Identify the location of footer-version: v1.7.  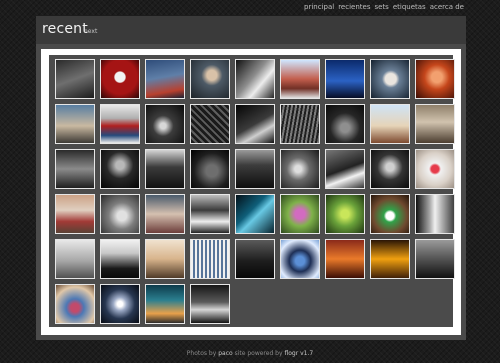
(307, 353).